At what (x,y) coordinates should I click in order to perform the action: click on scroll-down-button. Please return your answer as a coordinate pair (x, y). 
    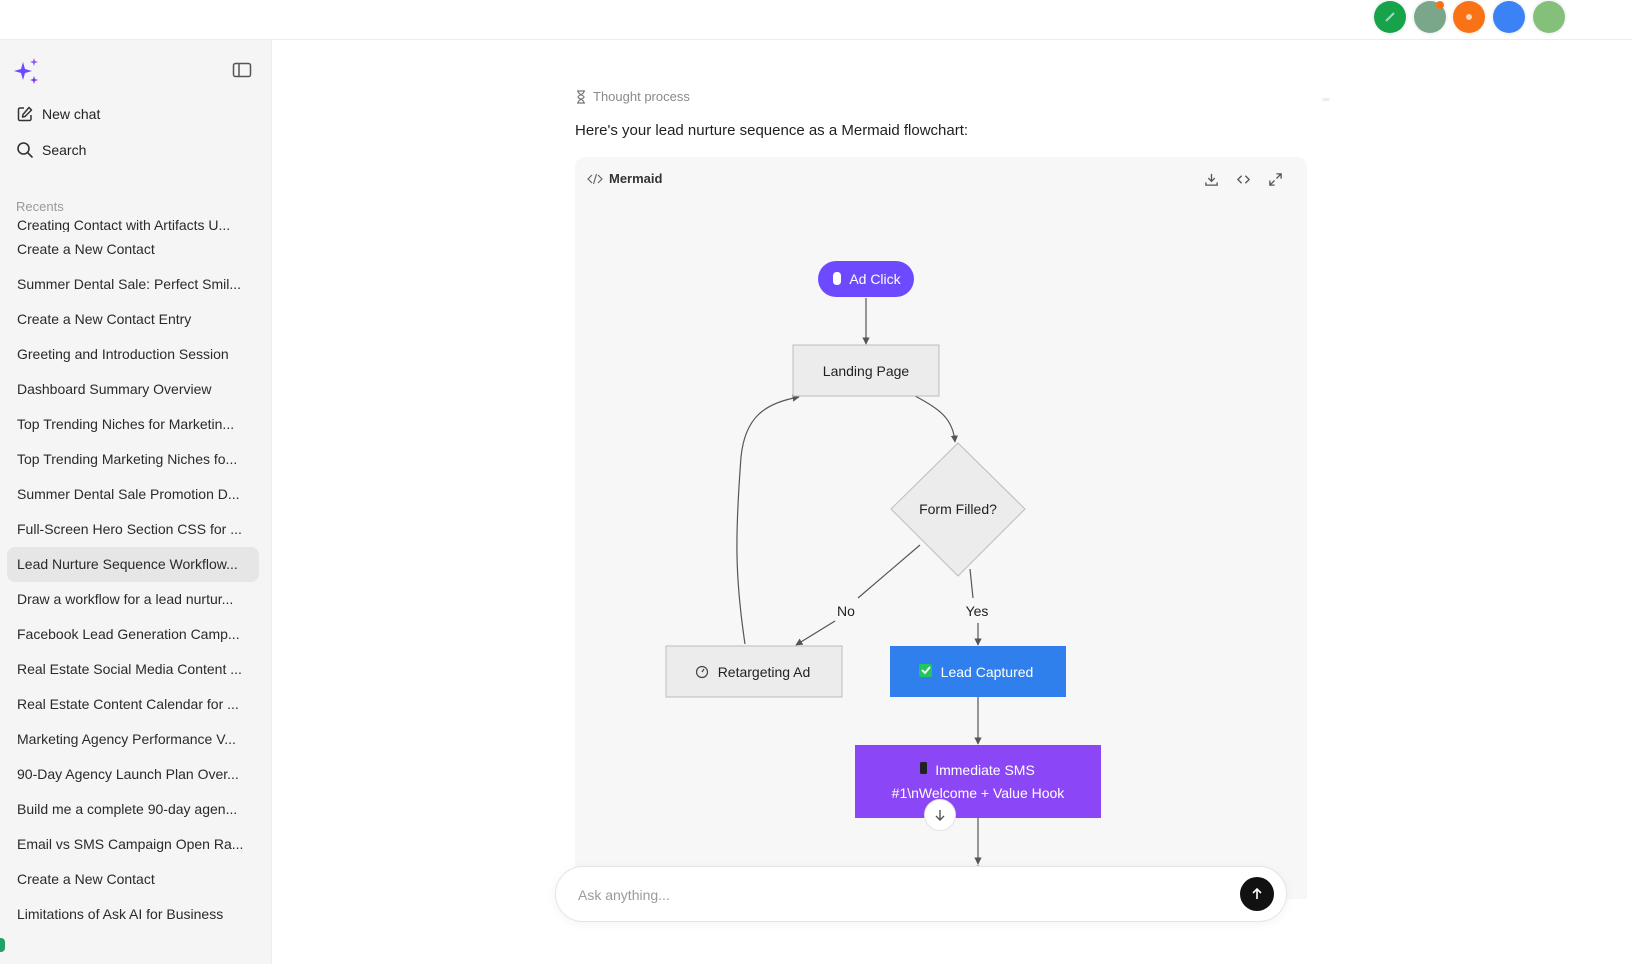
    Looking at the image, I should click on (940, 815).